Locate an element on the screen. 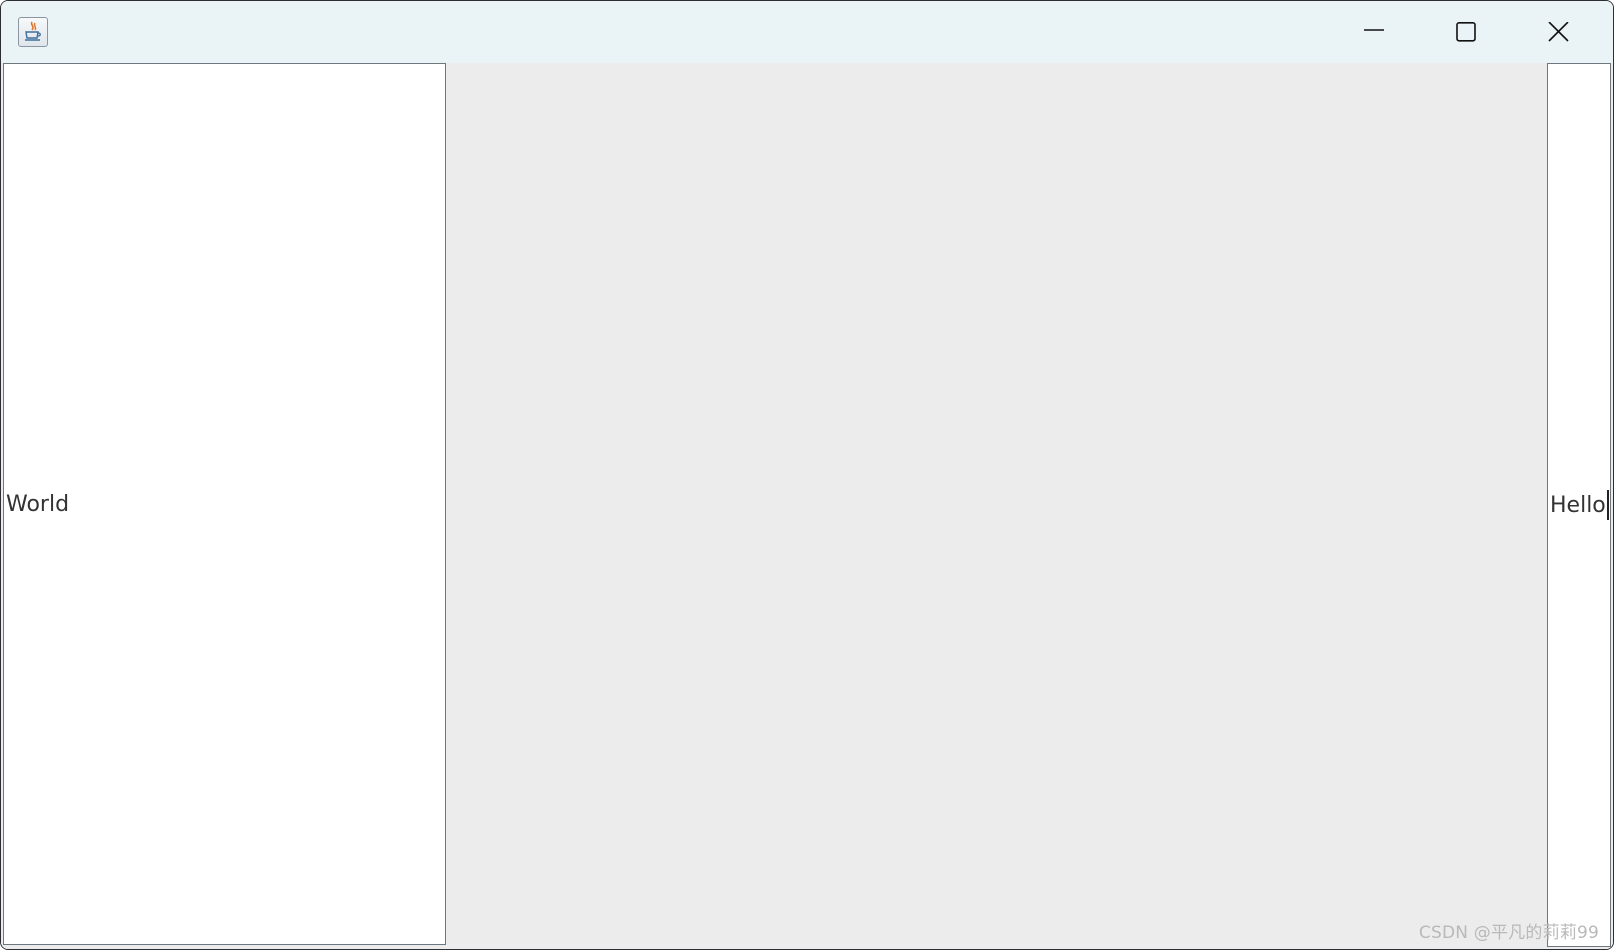 This screenshot has width=1614, height=950. east-text-area: Hello is located at coordinates (1579, 505).